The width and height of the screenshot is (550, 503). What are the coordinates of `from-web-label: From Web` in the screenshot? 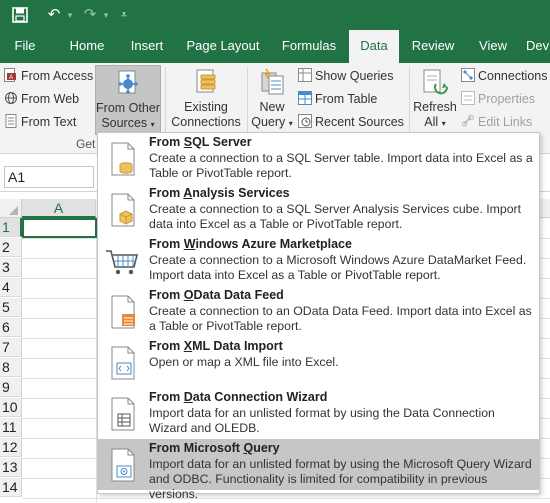 It's located at (50, 99).